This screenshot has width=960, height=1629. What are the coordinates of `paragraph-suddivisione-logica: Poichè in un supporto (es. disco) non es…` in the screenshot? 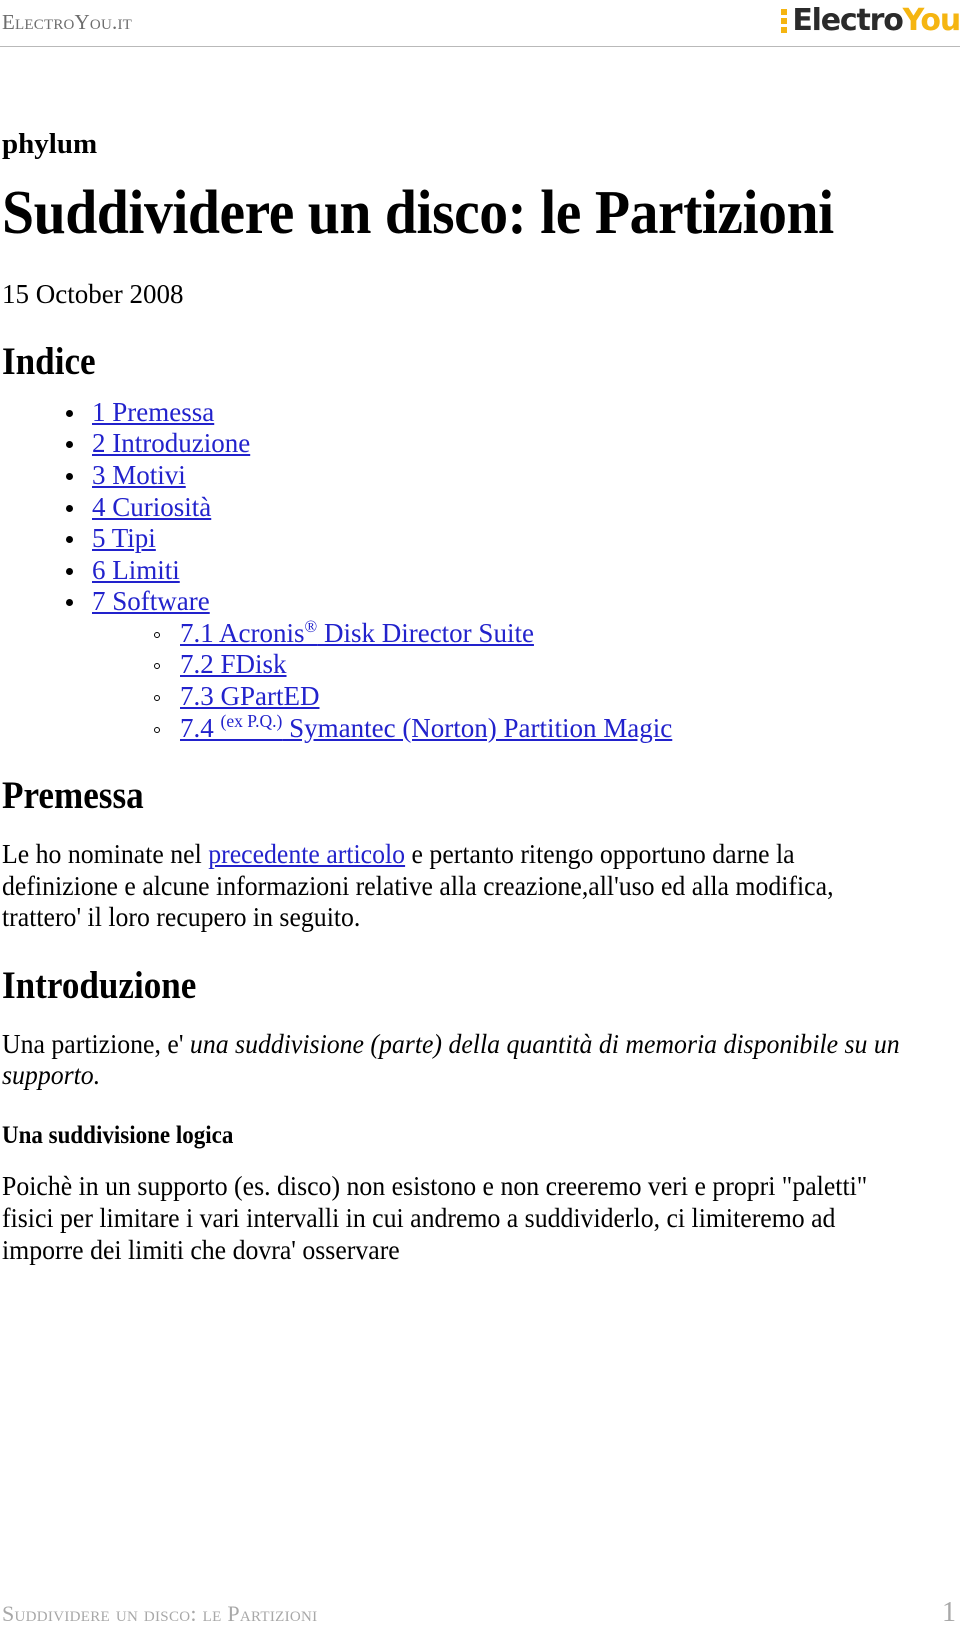 It's located at (435, 1218).